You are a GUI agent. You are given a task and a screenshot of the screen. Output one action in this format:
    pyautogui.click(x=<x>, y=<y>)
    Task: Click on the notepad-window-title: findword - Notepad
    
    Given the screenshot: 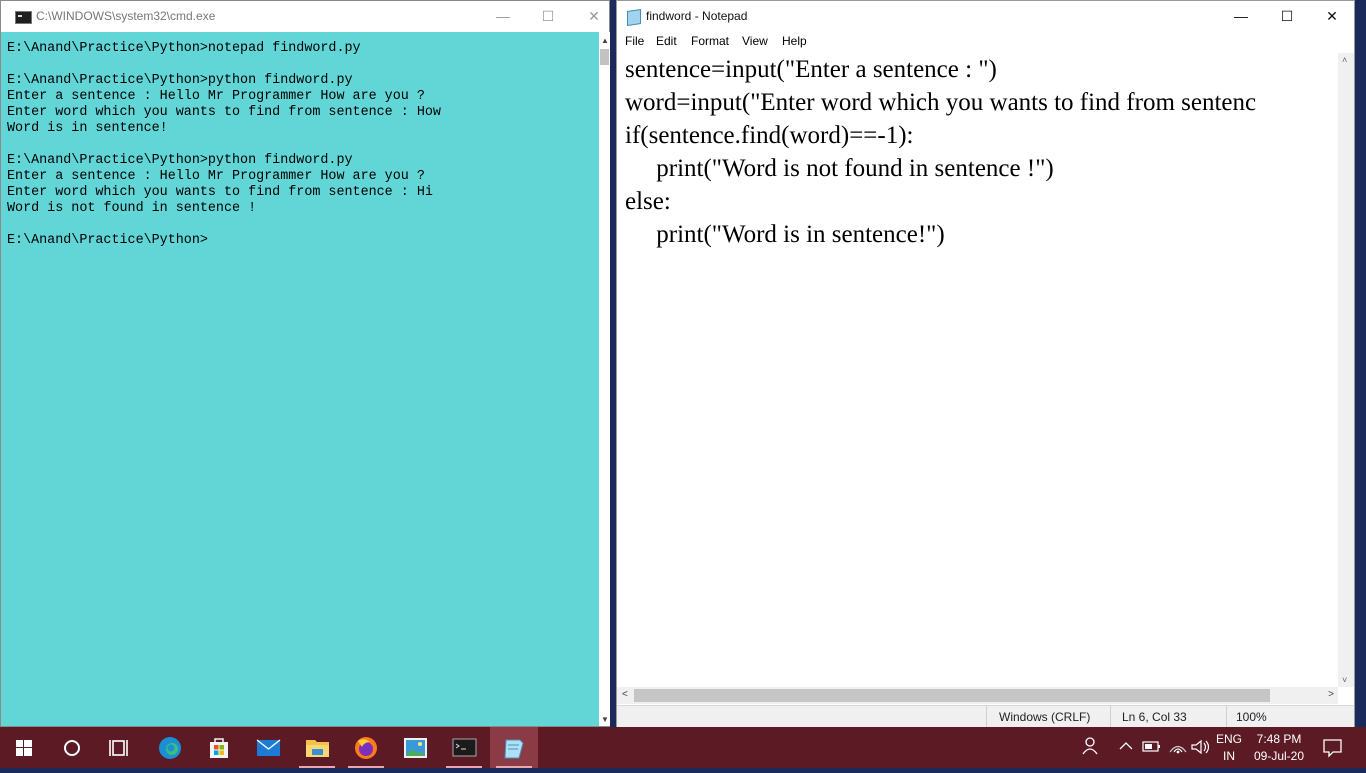 What is the action you would take?
    pyautogui.click(x=697, y=16)
    